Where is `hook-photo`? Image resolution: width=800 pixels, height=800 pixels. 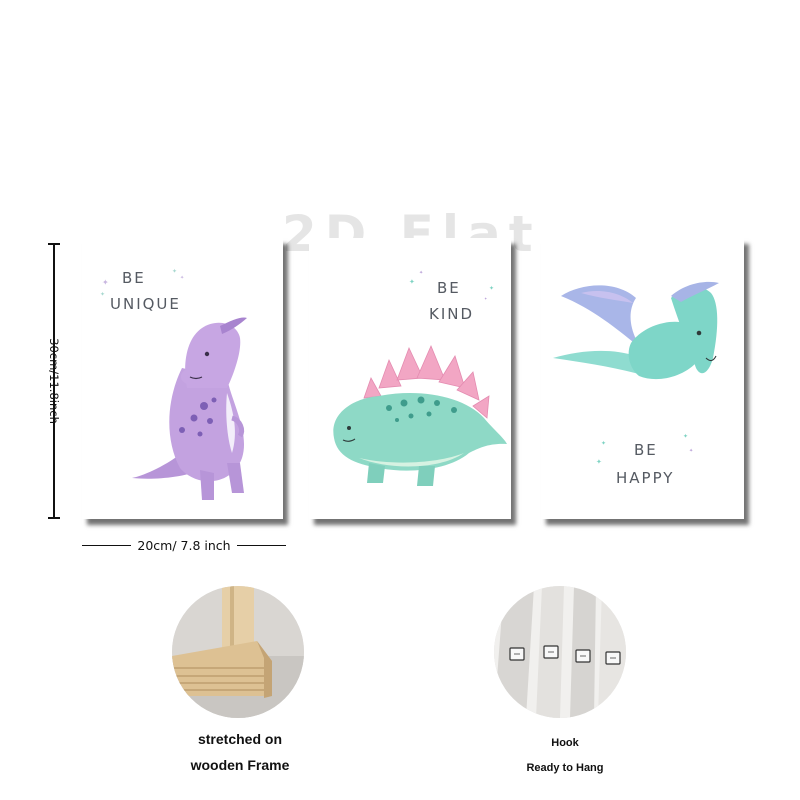
hook-photo is located at coordinates (560, 652).